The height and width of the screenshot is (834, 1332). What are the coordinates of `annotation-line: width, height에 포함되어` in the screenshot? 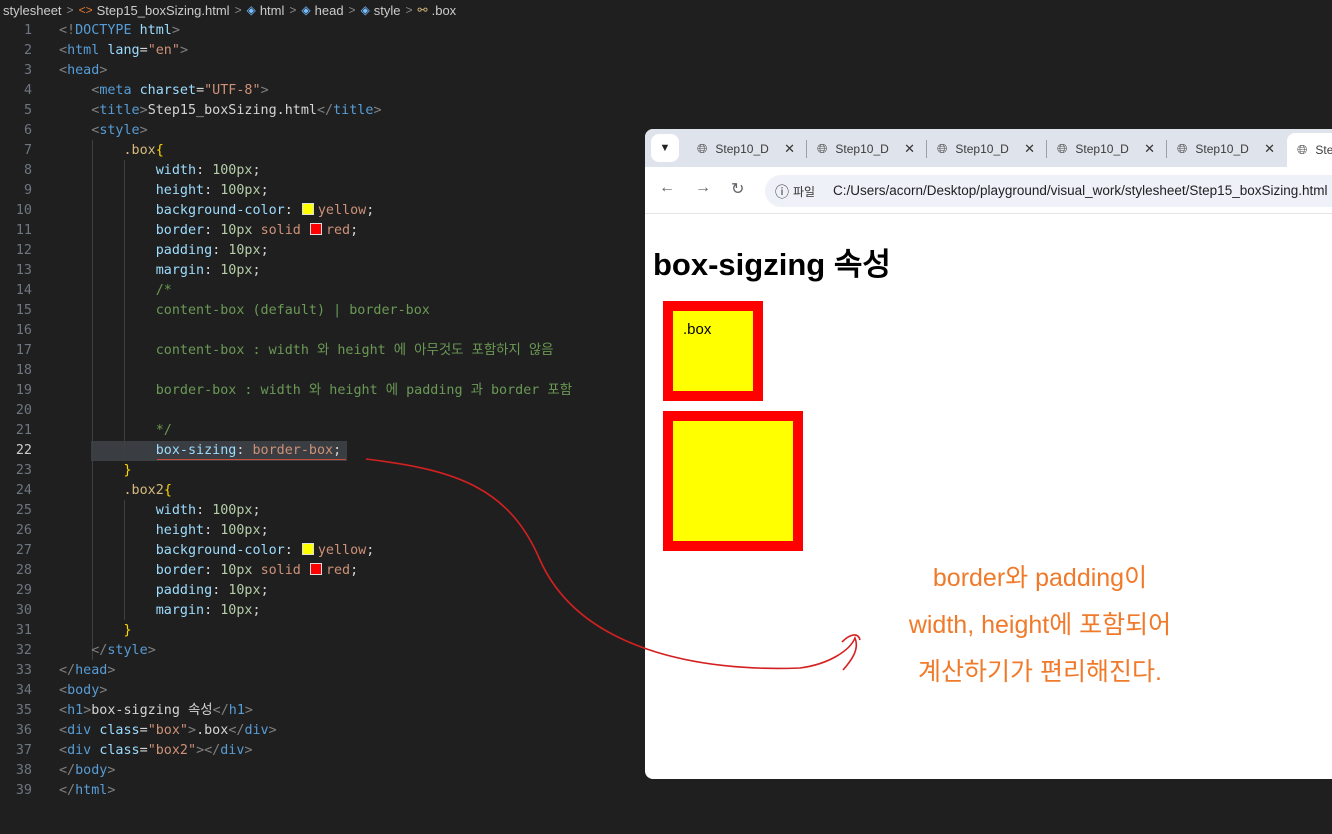 It's located at (1040, 625).